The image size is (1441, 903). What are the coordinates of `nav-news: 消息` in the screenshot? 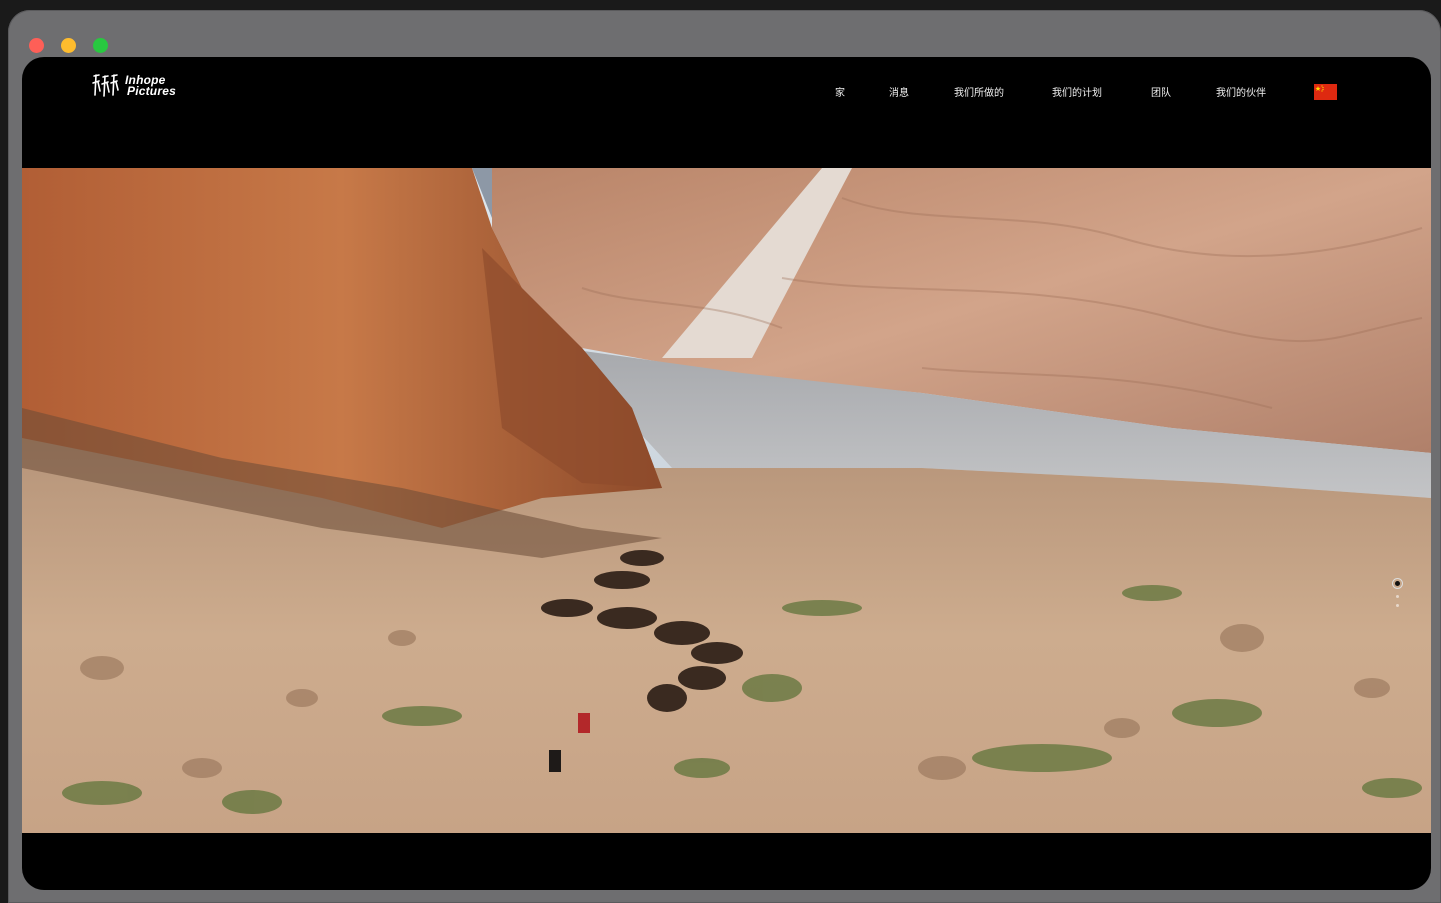 It's located at (899, 91).